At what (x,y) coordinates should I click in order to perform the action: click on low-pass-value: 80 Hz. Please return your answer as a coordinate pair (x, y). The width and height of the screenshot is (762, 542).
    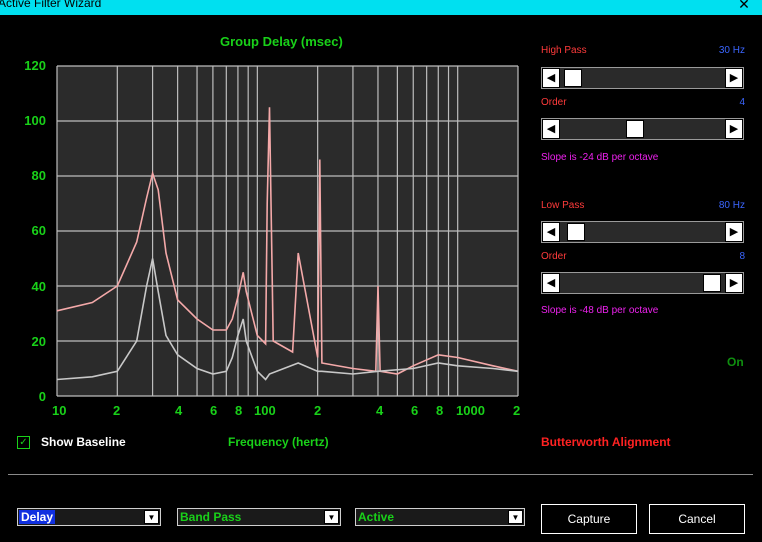
    Looking at the image, I should click on (731, 205).